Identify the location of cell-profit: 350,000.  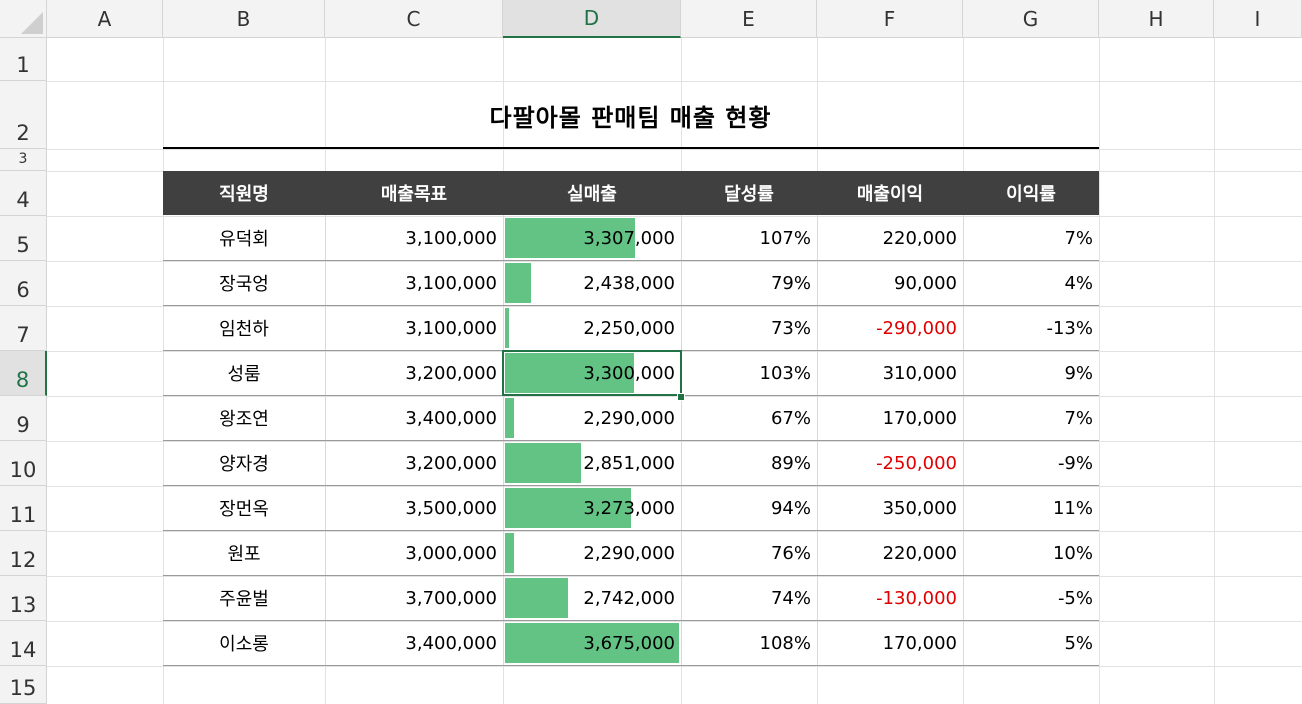
(890, 508).